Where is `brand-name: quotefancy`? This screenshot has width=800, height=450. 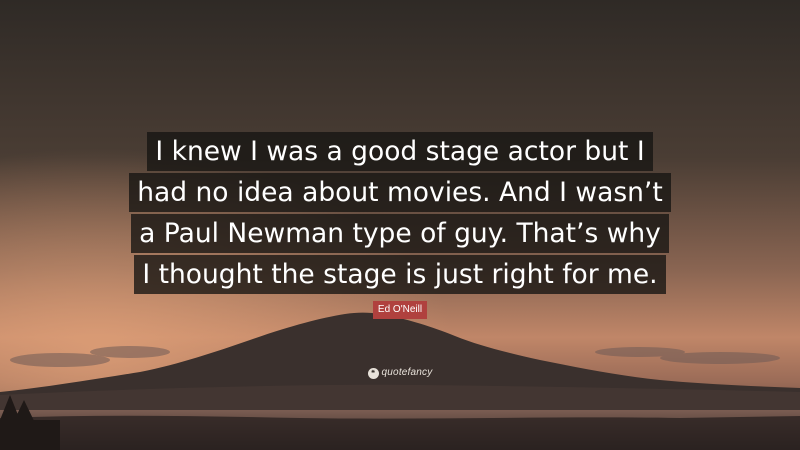 brand-name: quotefancy is located at coordinates (407, 372).